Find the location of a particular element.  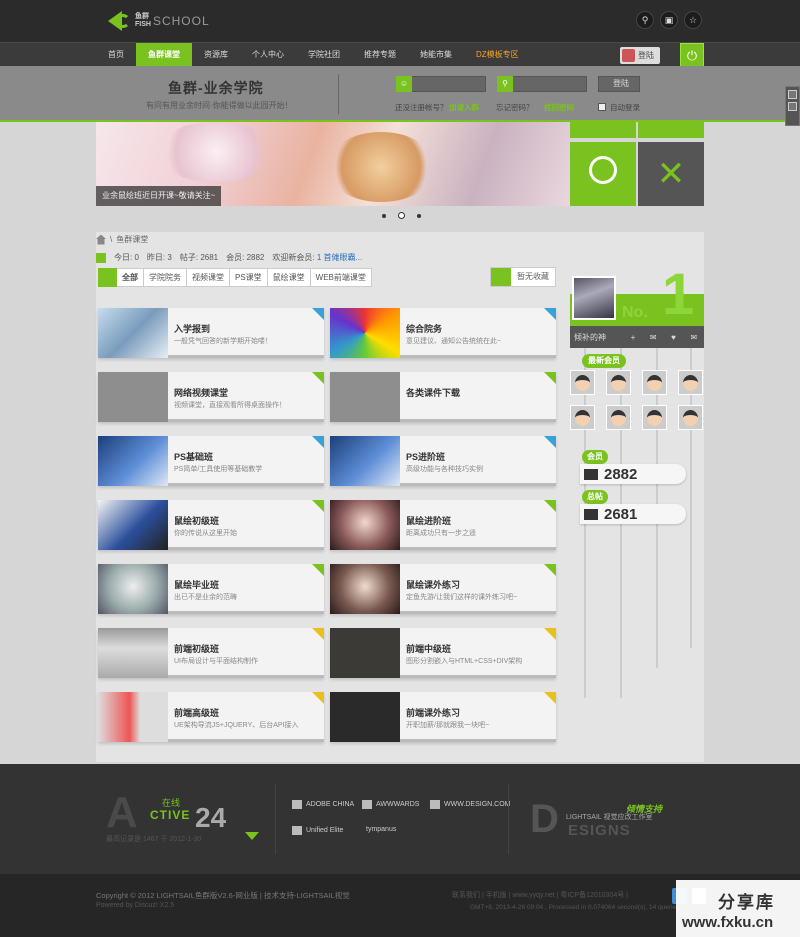

partner-united-elite: Unified Elite is located at coordinates (317, 830).